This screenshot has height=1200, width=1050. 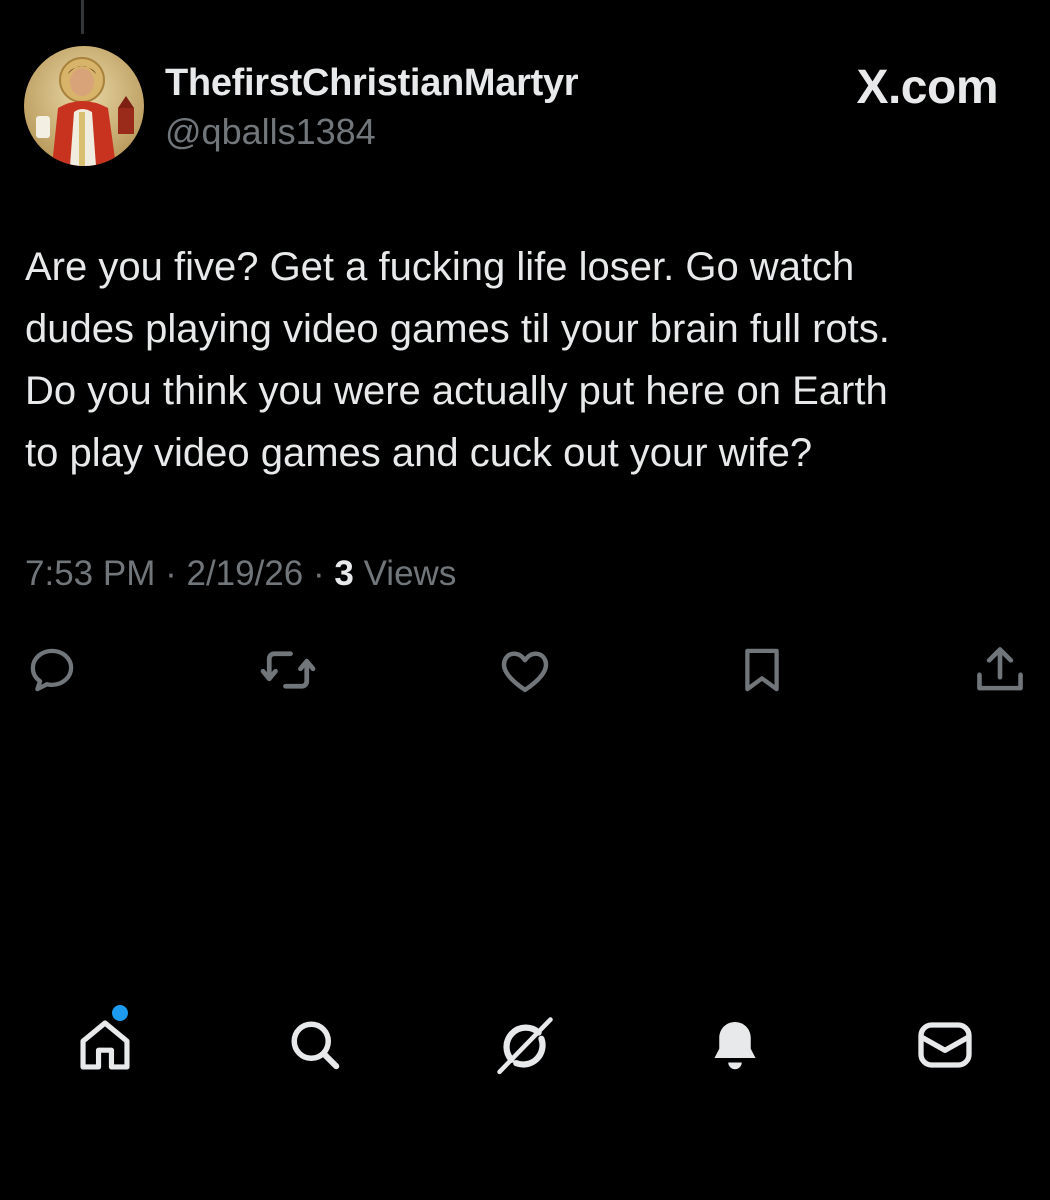 I want to click on share-button, so click(x=1000, y=670).